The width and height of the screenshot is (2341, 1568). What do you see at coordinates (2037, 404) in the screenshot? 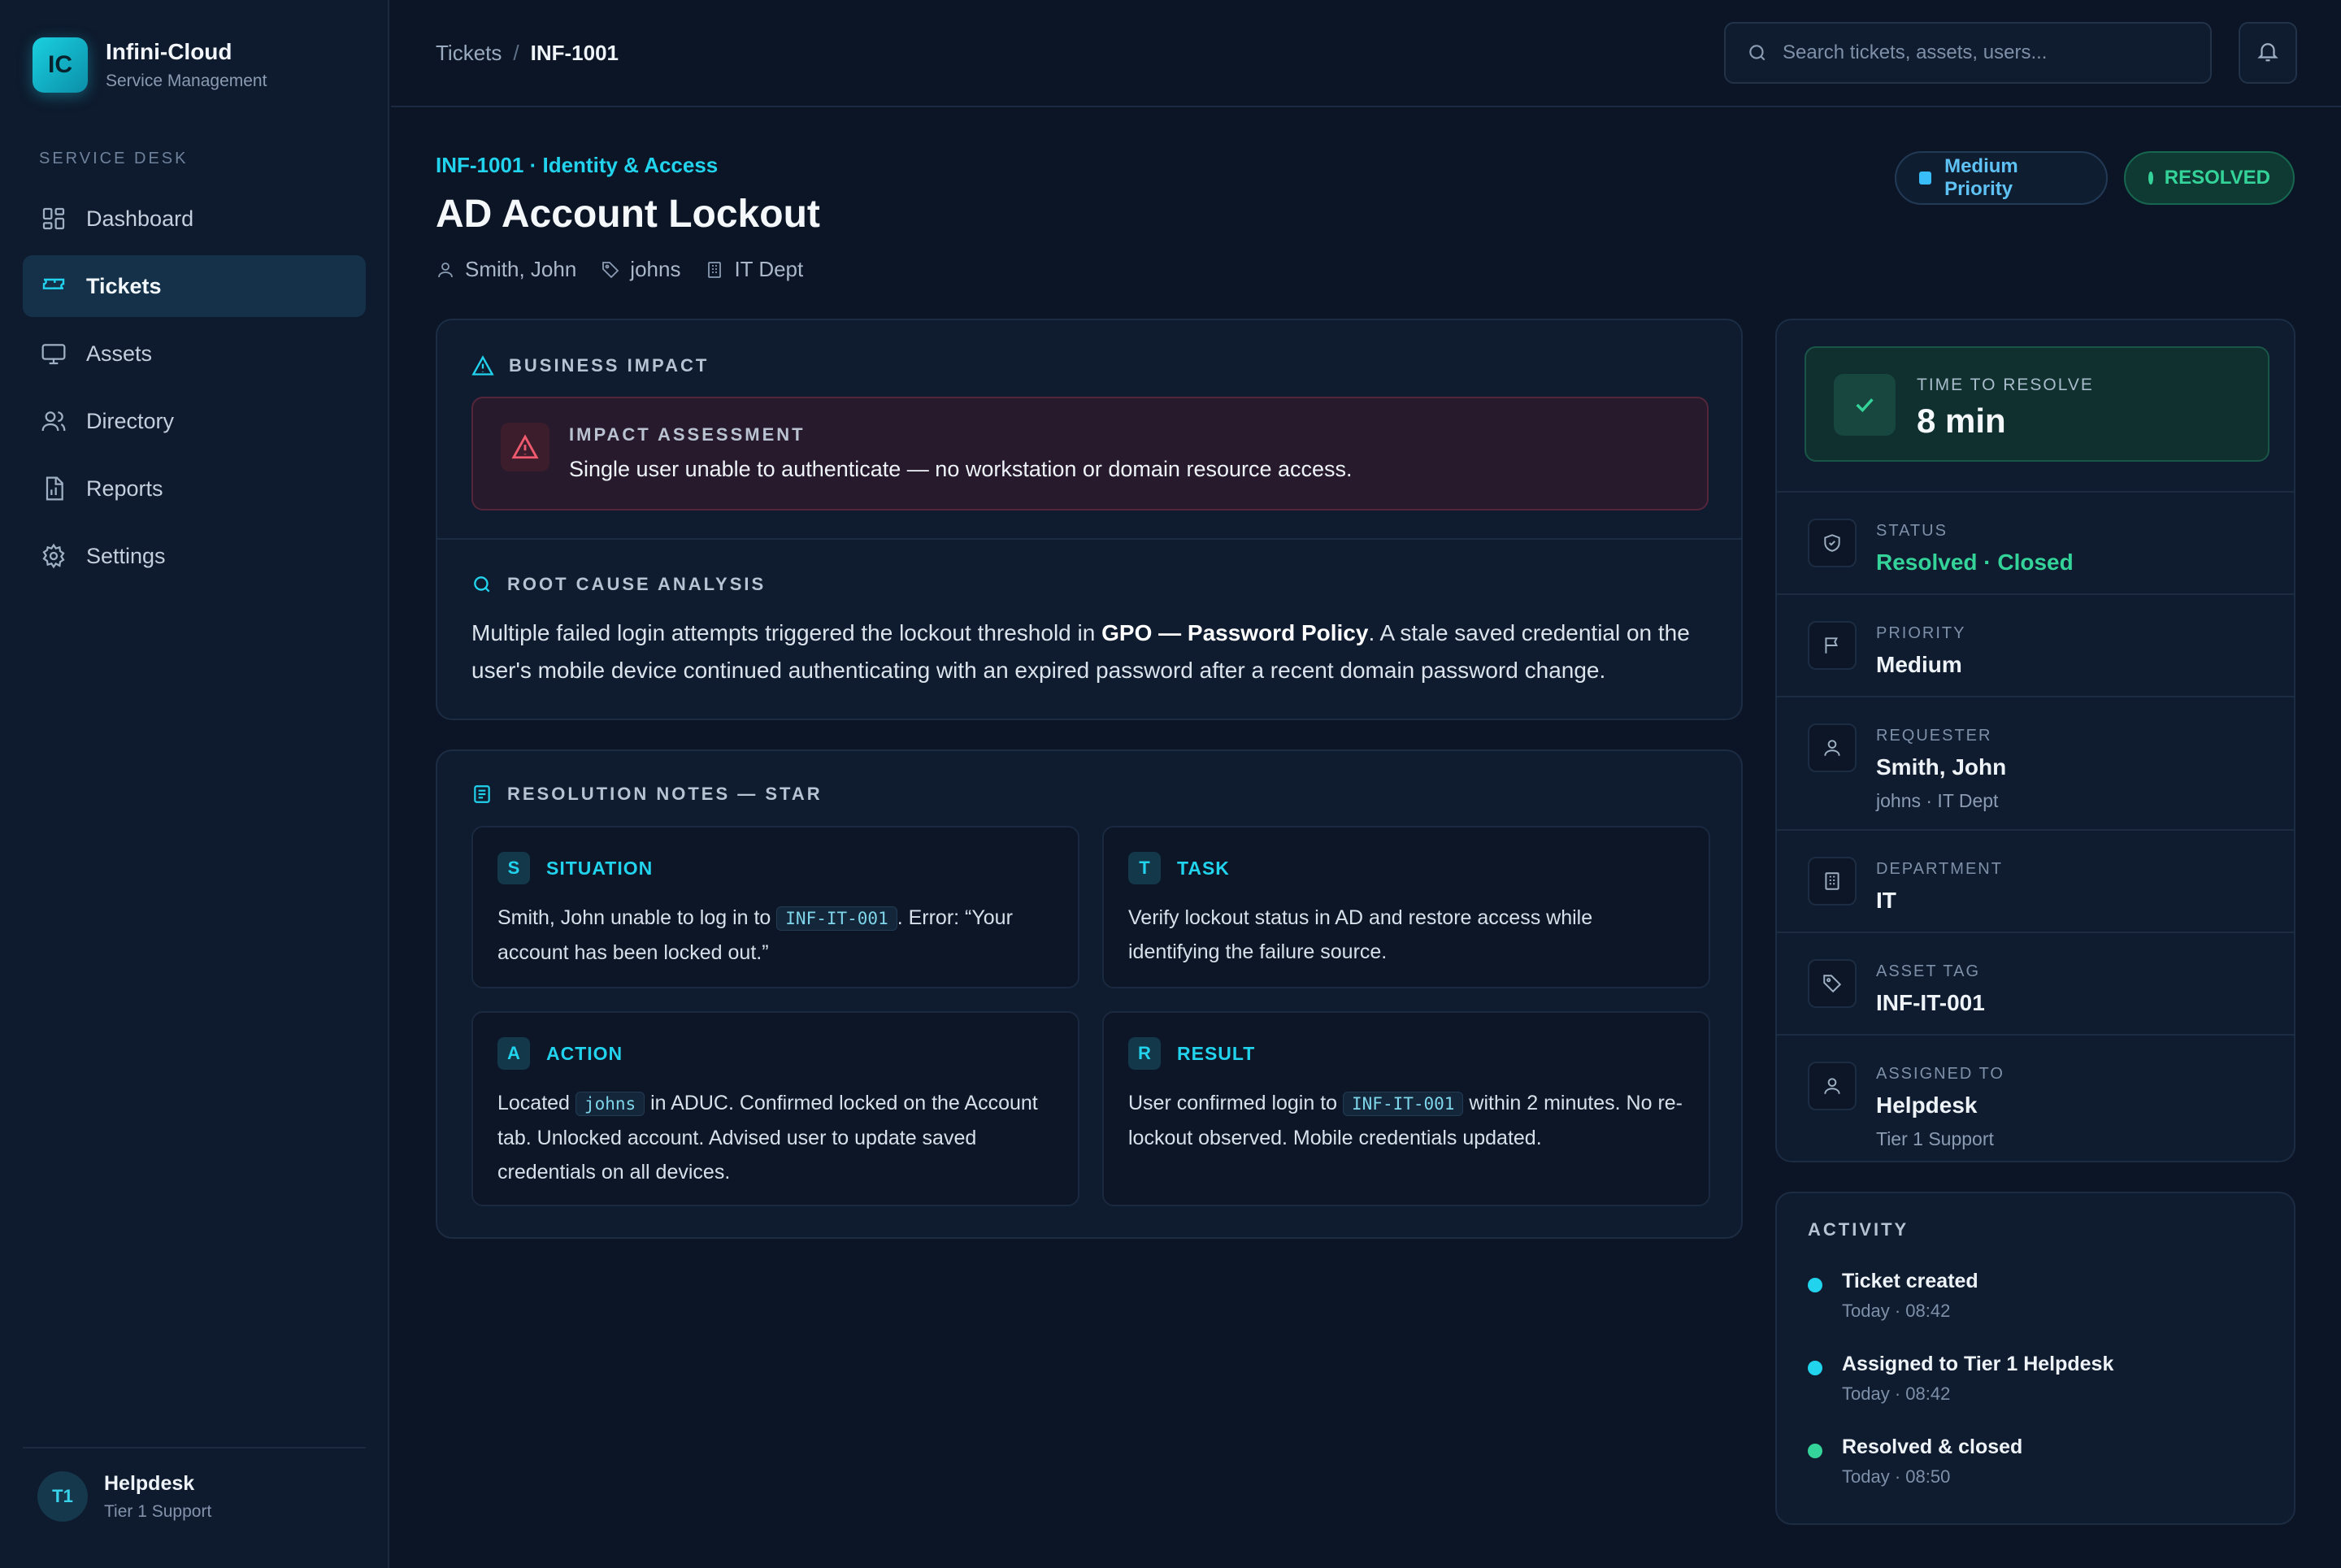
I see `time-to-resolve: TIME TO RESOLVE 8 min` at bounding box center [2037, 404].